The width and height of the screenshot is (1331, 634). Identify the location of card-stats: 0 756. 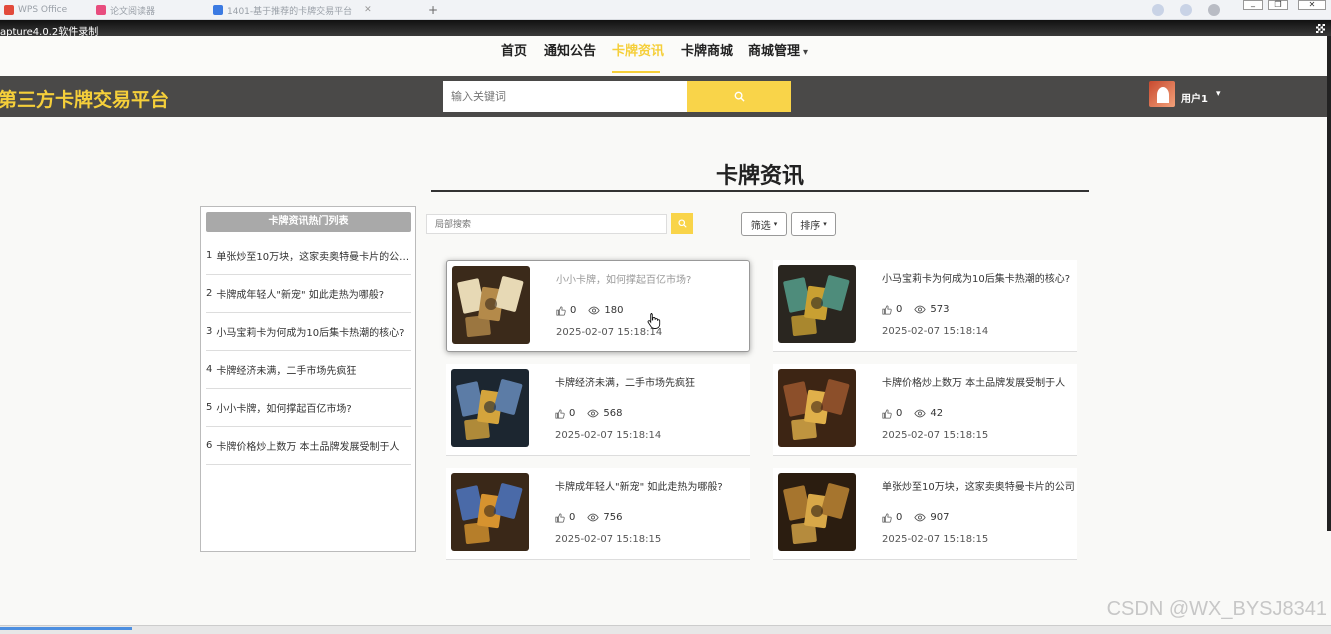
(588, 517).